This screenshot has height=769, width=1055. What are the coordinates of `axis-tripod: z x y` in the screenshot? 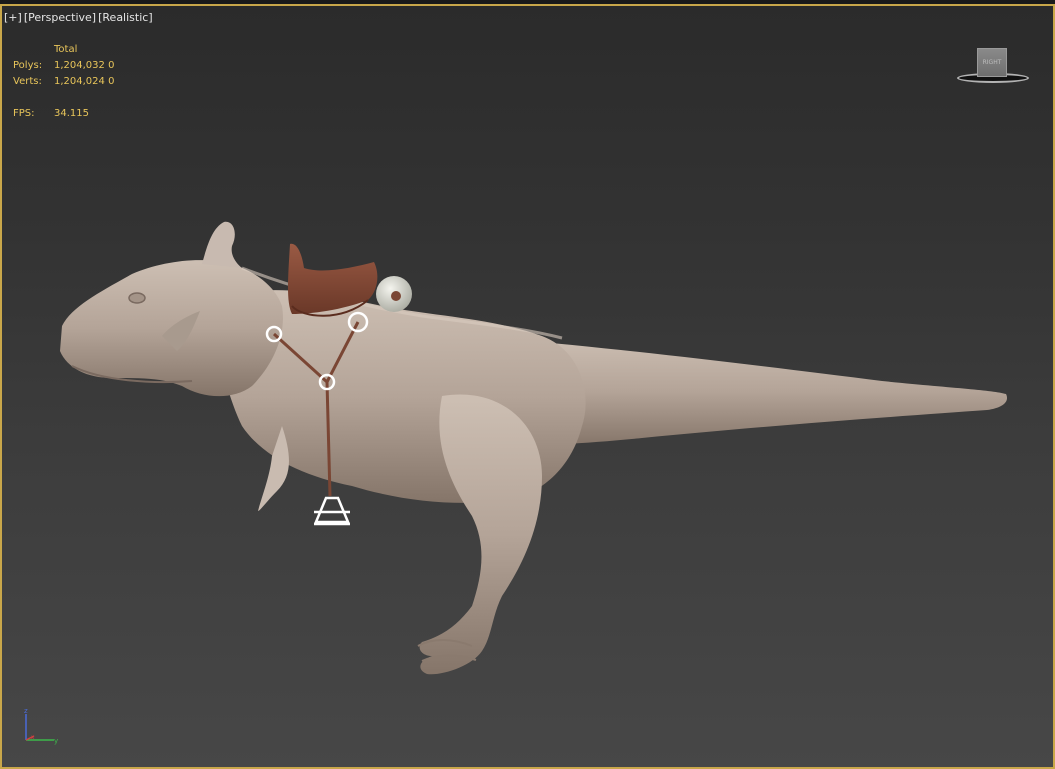 It's located at (41, 726).